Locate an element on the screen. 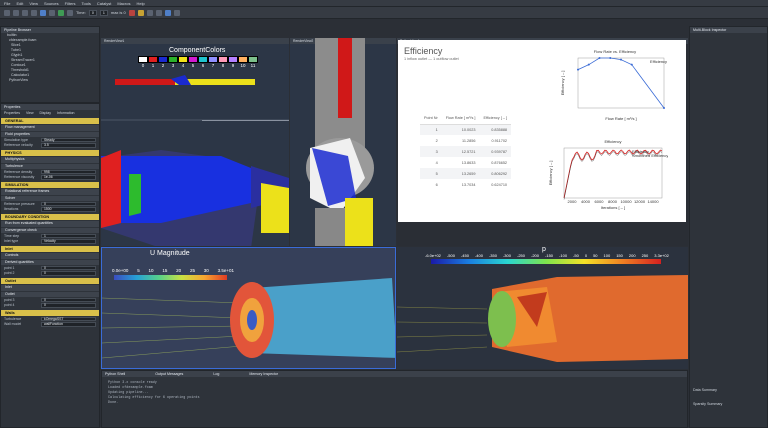  property-group: Run from evaluated quantities is located at coordinates (50, 224).